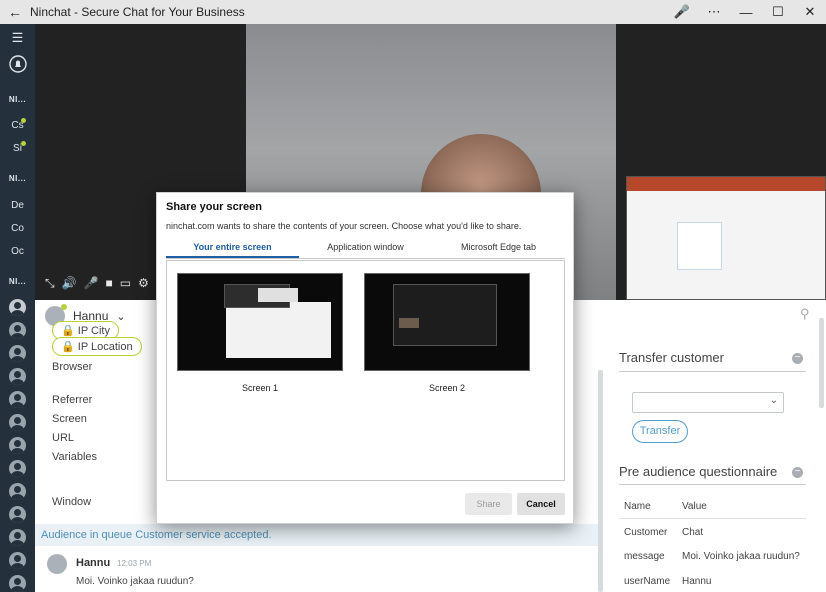 The image size is (826, 592). I want to click on screen-2-preview, so click(447, 322).